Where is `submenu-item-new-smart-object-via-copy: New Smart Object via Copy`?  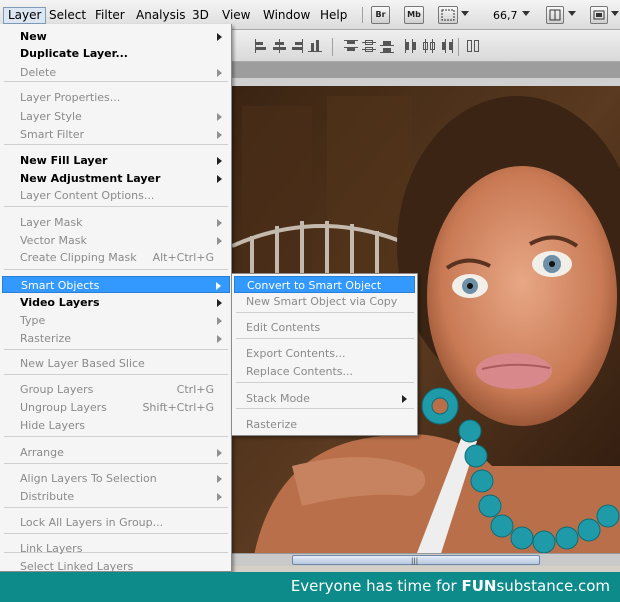
submenu-item-new-smart-object-via-copy: New Smart Object via Copy is located at coordinates (324, 301).